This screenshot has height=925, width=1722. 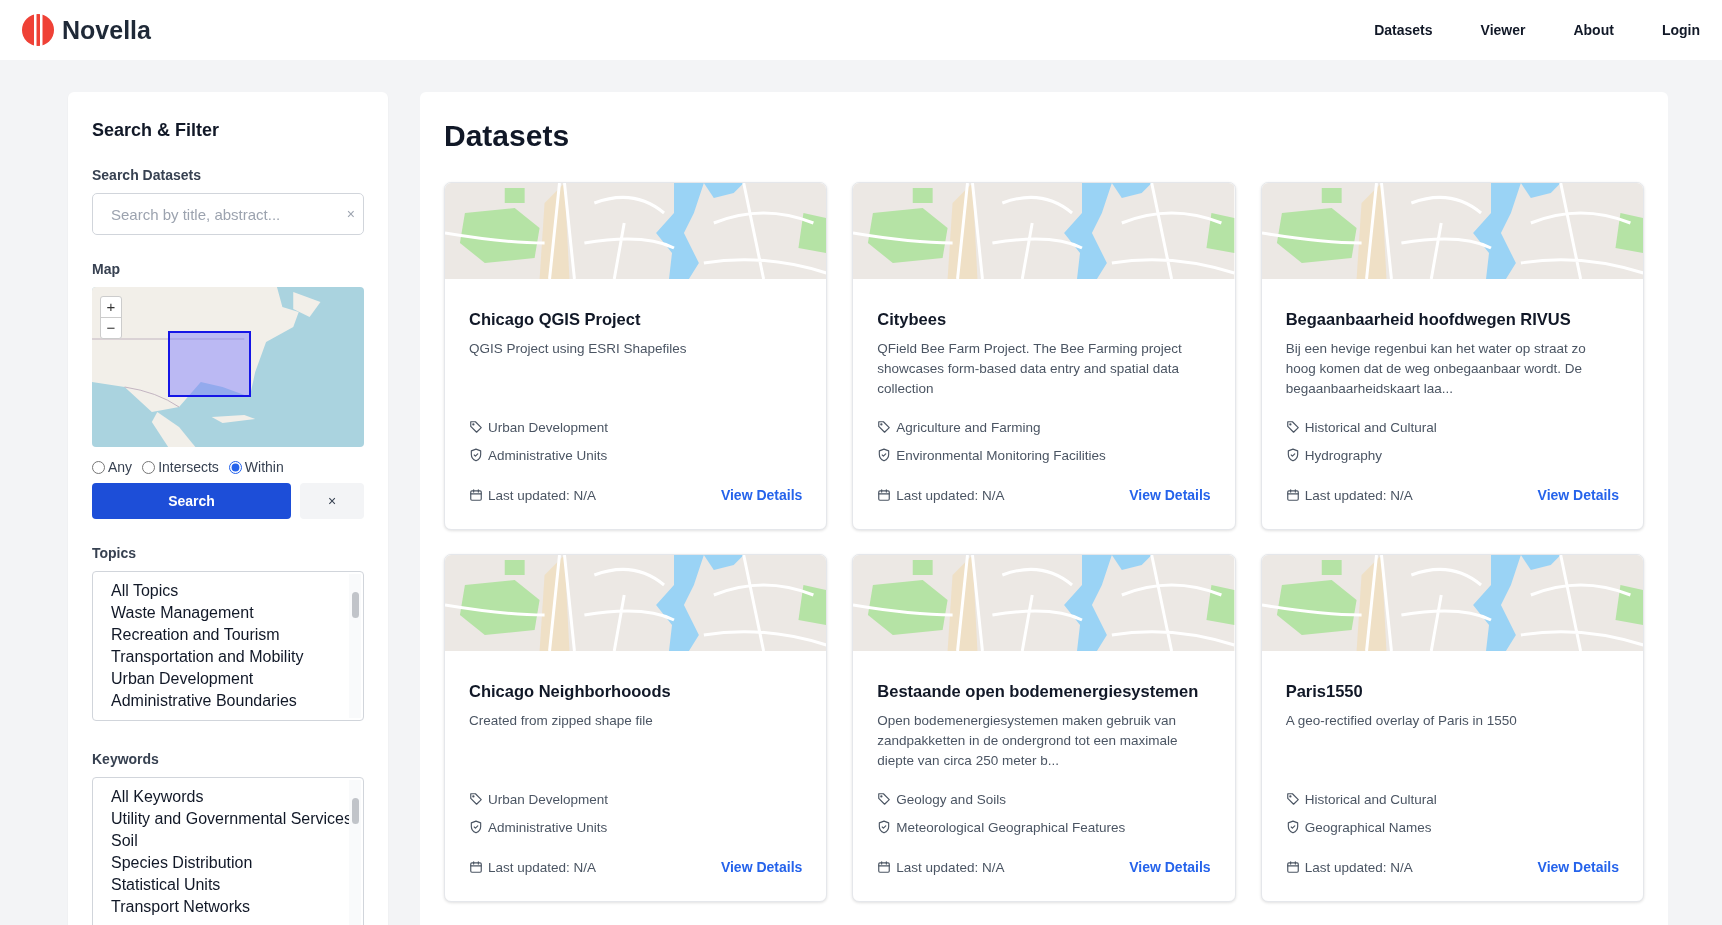 What do you see at coordinates (332, 501) in the screenshot?
I see `clear-button: ×` at bounding box center [332, 501].